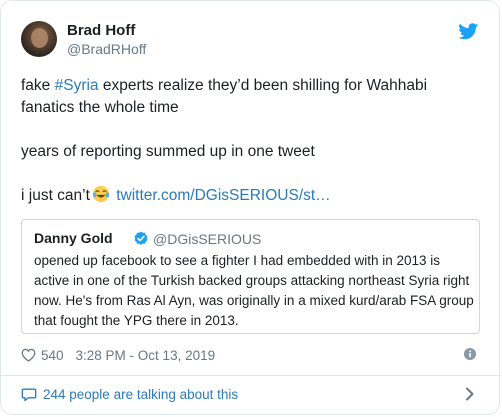  I want to click on divider, so click(251, 375).